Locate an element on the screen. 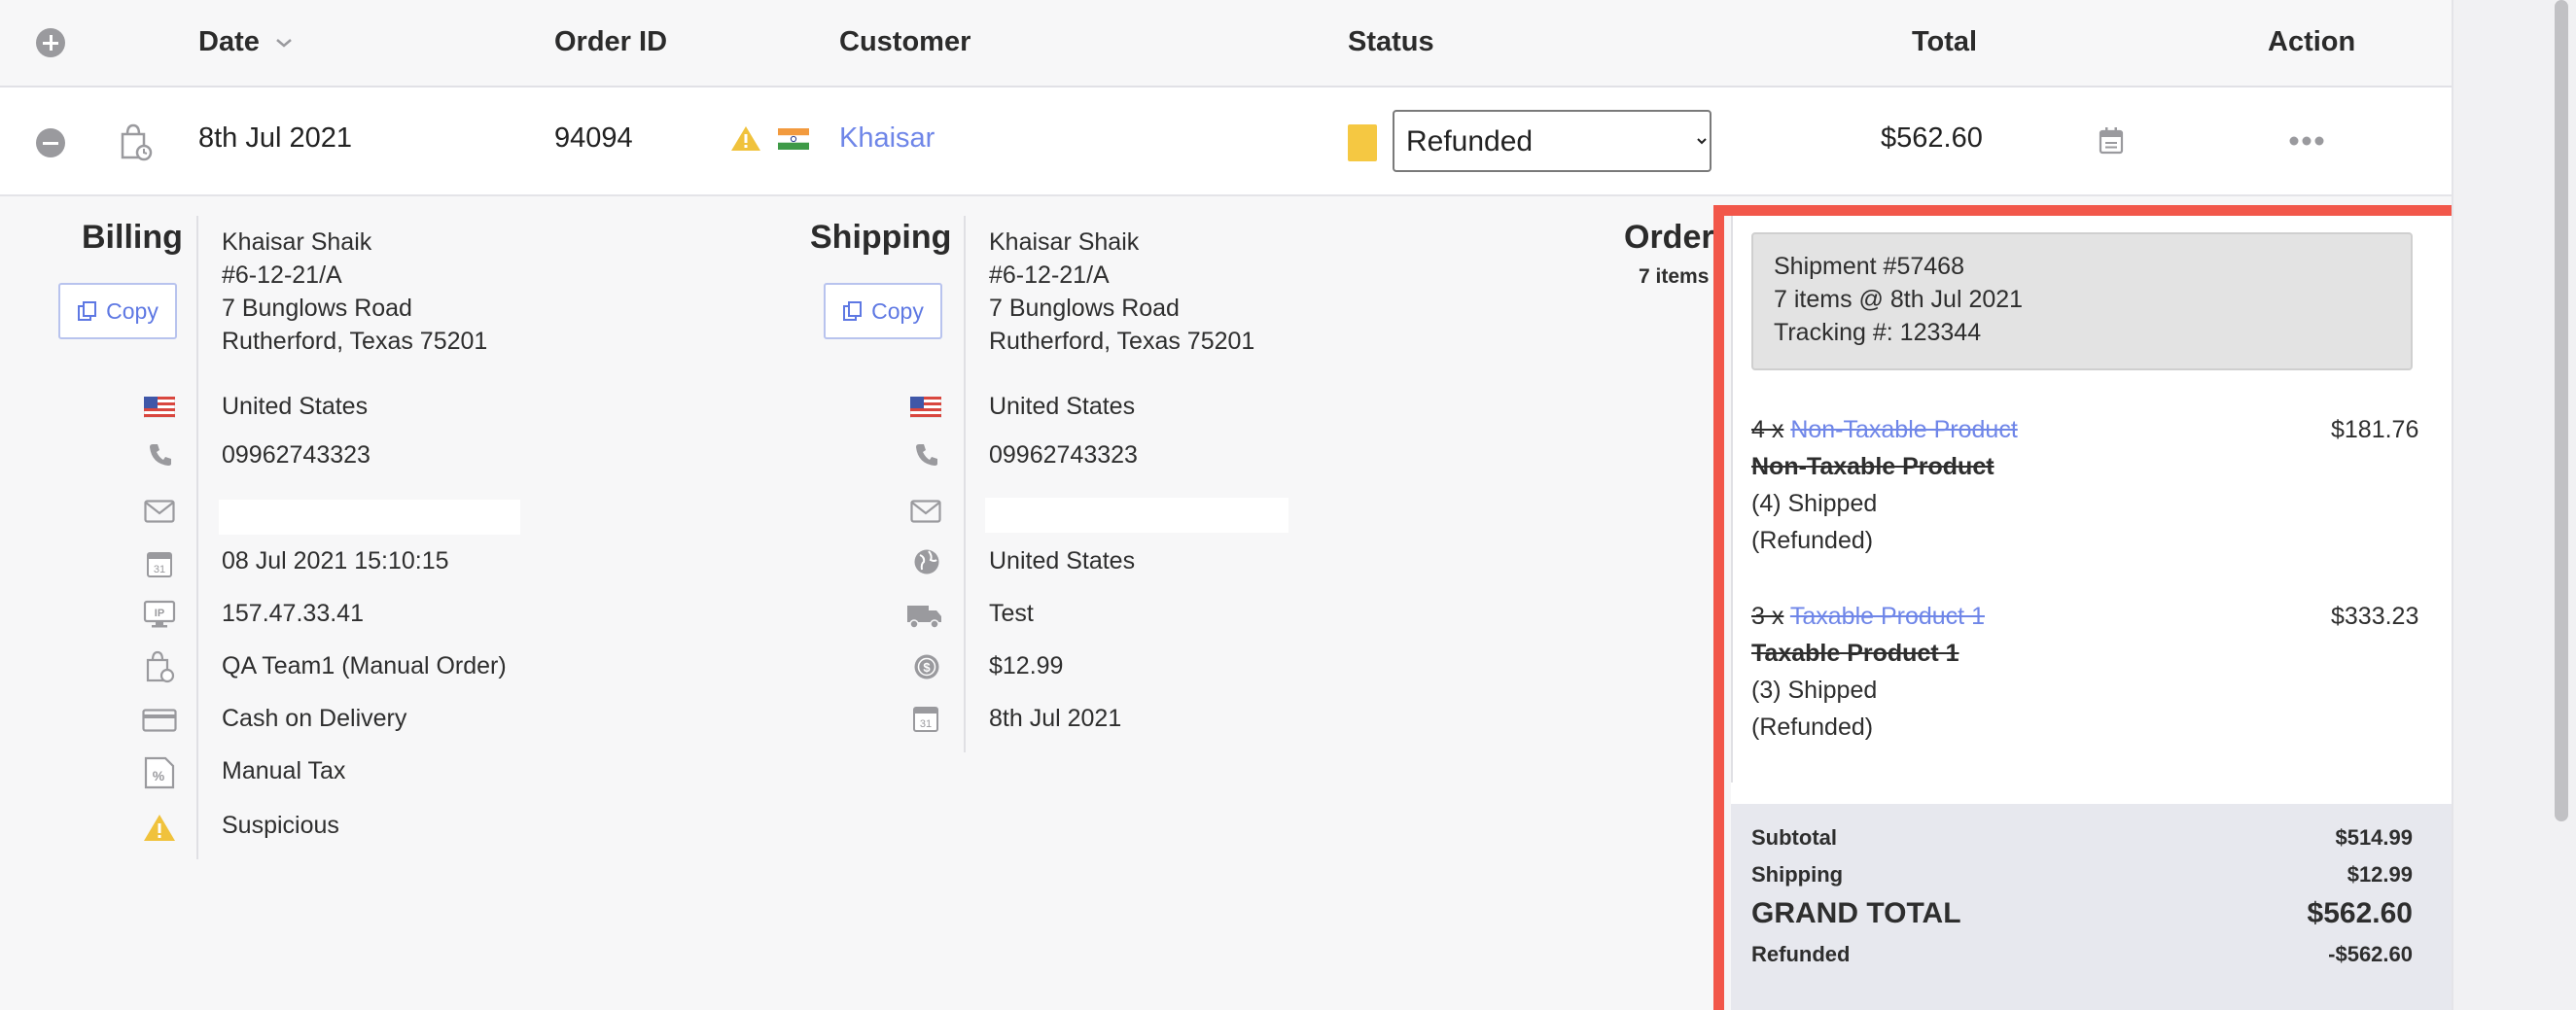  tax-percent-icon: % is located at coordinates (159, 772).